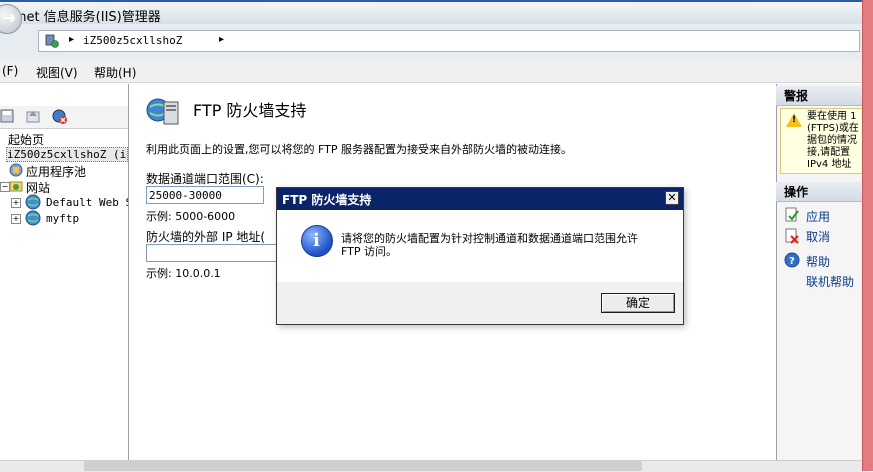 This screenshot has height=472, width=873. What do you see at coordinates (832, 140) in the screenshot?
I see `alert-line: 据包的情况` at bounding box center [832, 140].